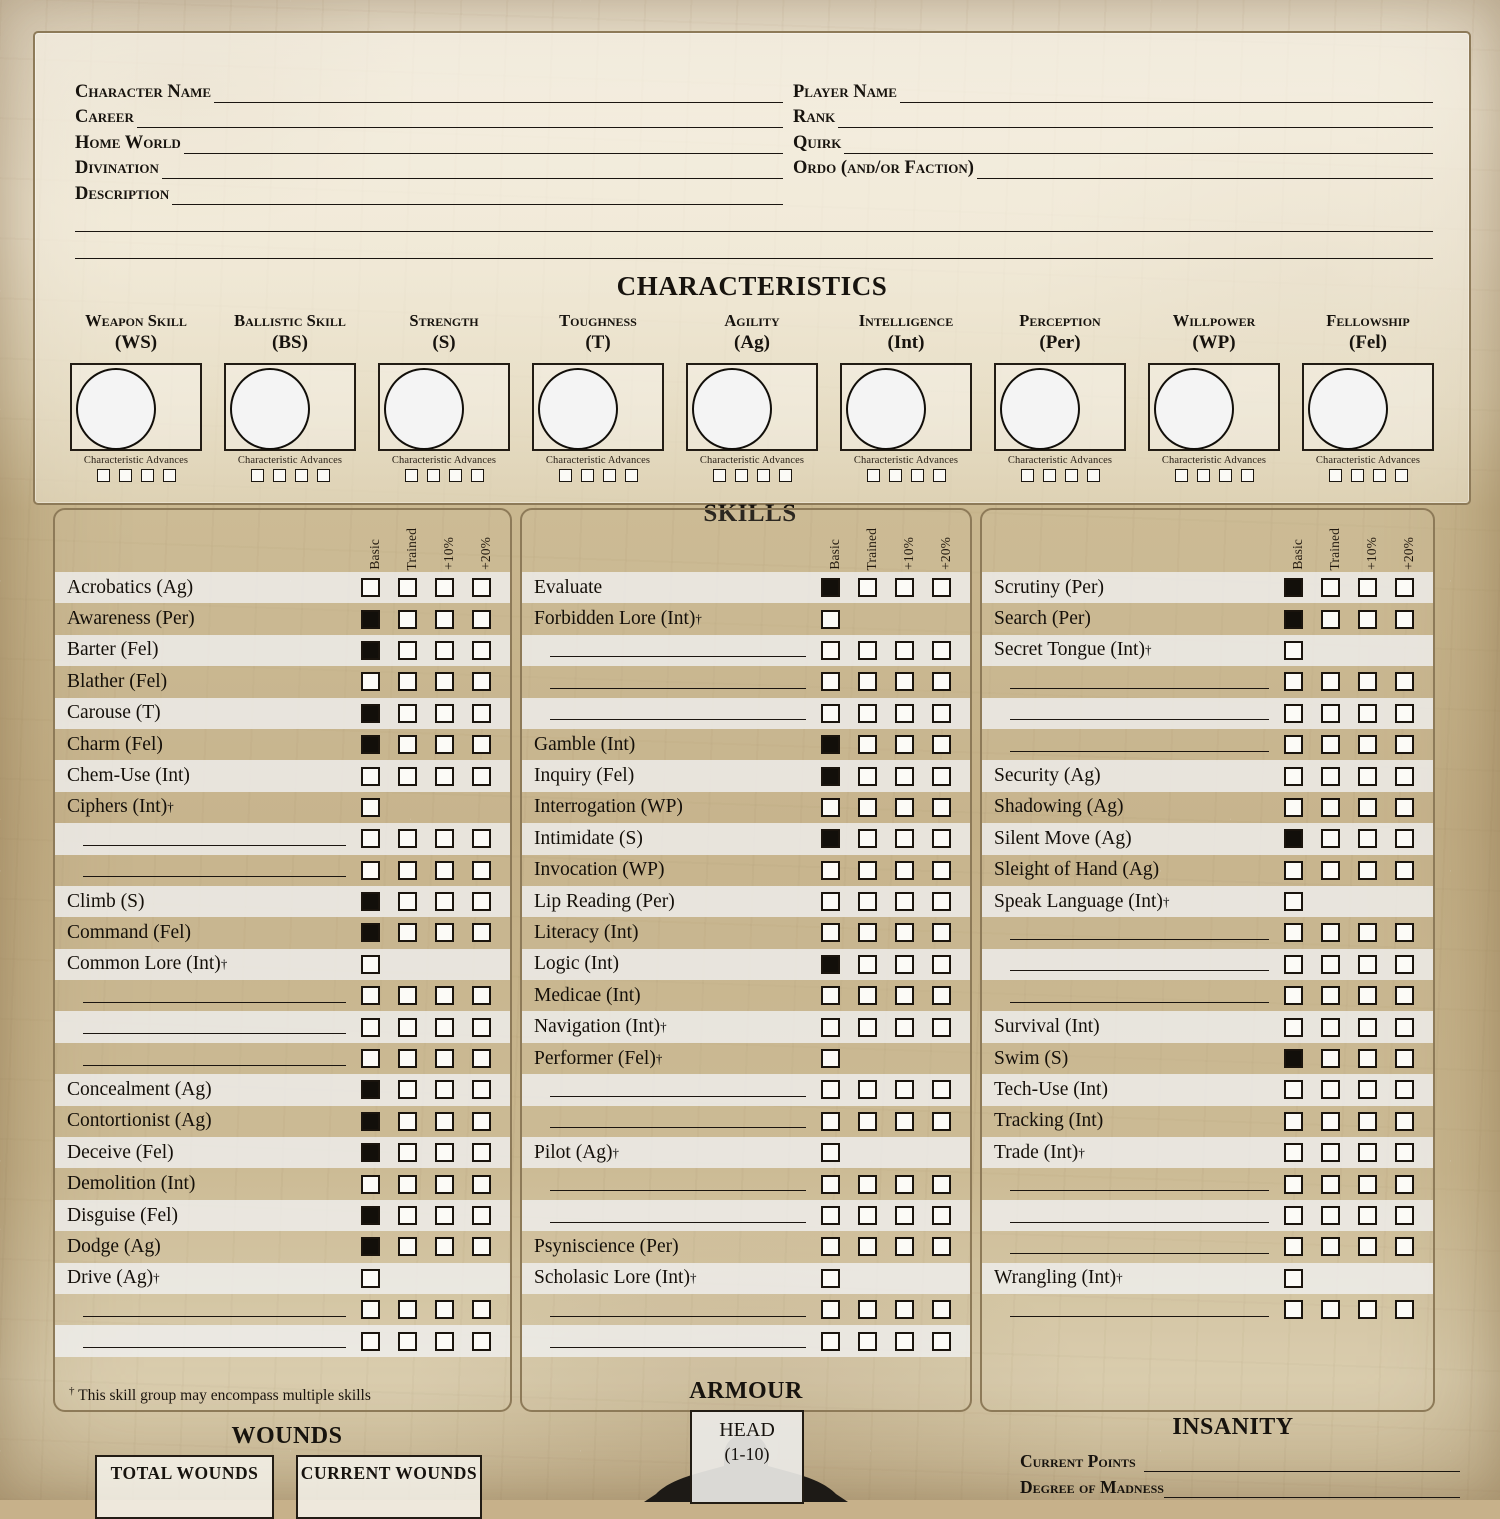  What do you see at coordinates (1138, 145) in the screenshot?
I see `identity-input-line` at bounding box center [1138, 145].